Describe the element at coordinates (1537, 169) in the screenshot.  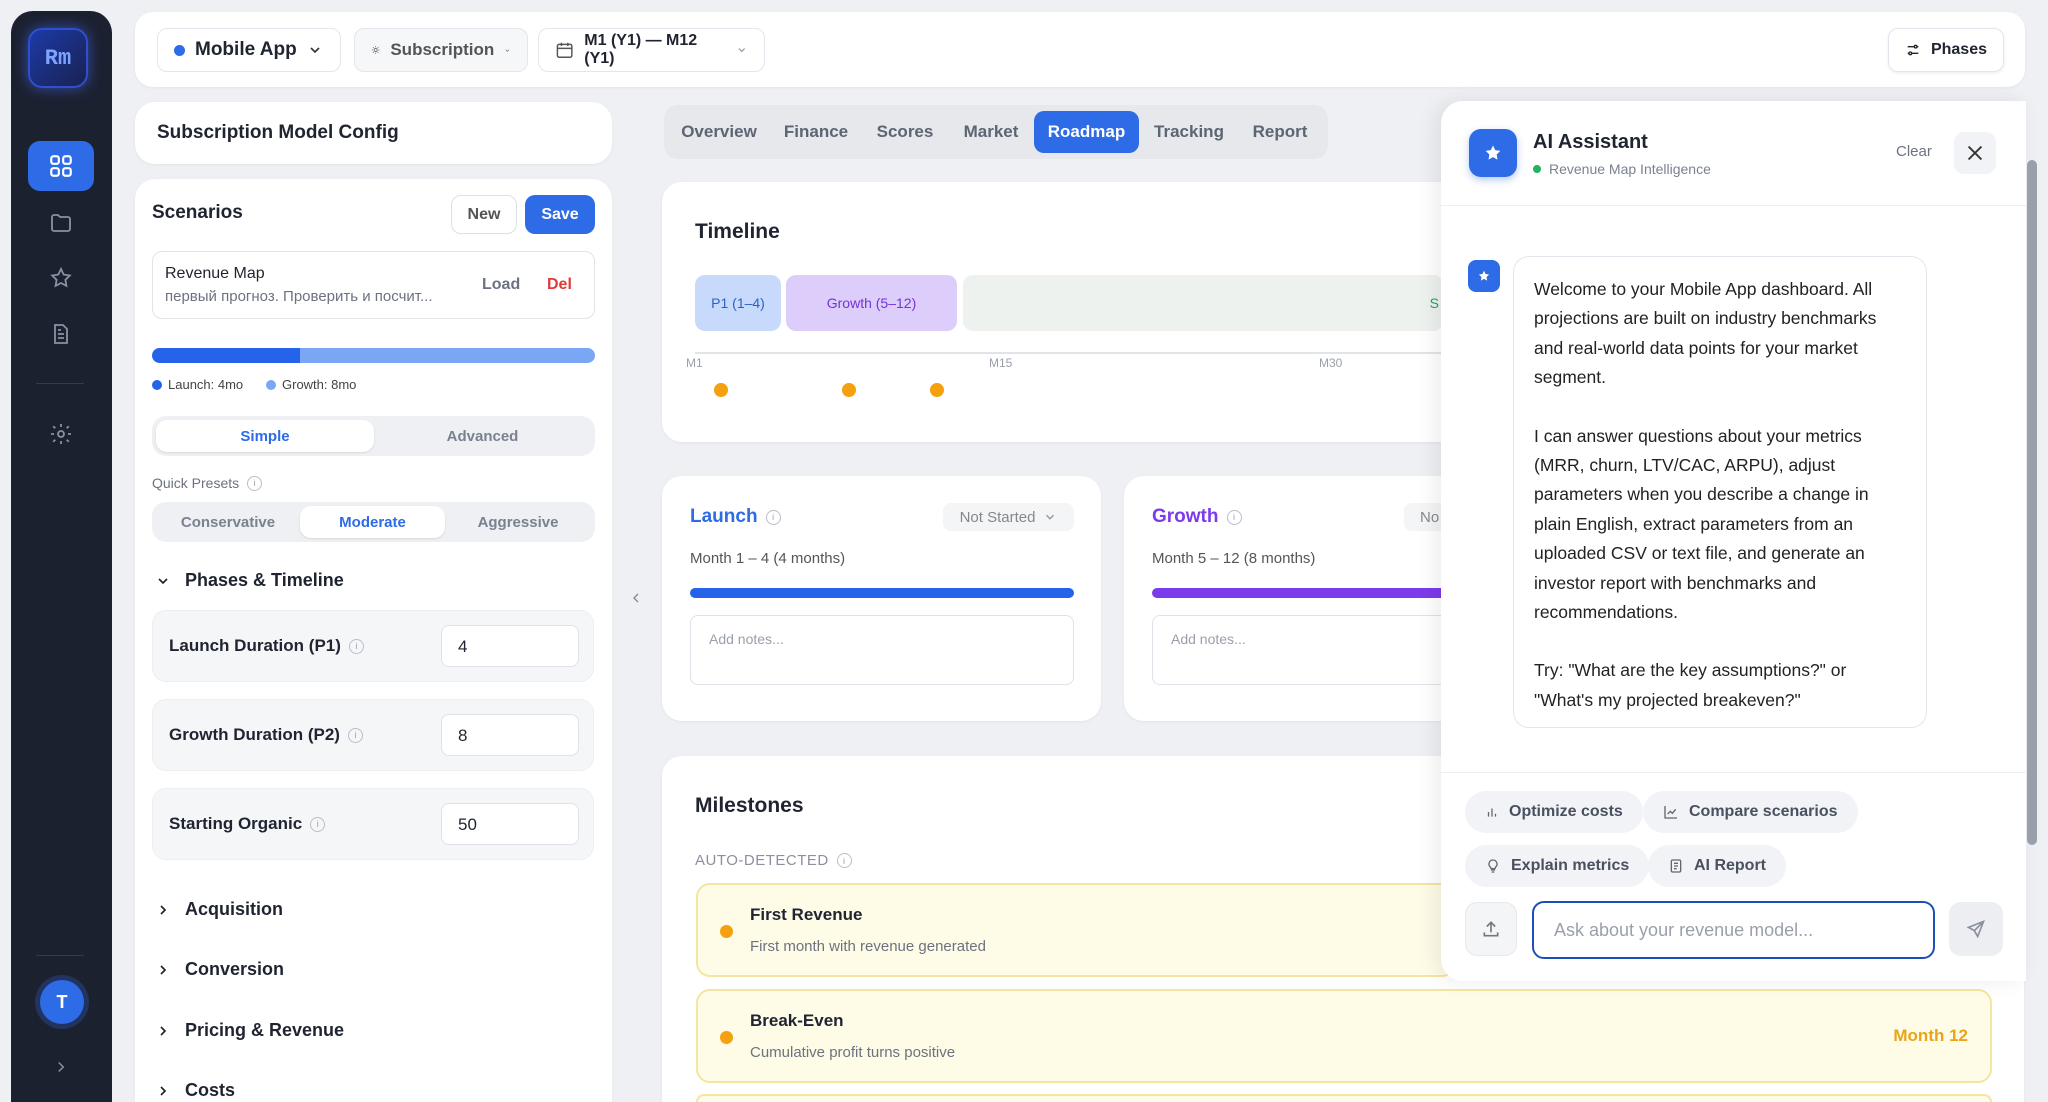
I see `online-status-icon` at that location.